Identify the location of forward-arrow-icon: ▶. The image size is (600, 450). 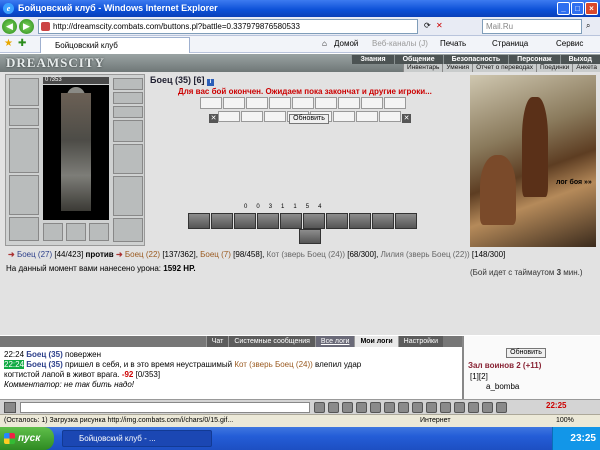
(26, 26).